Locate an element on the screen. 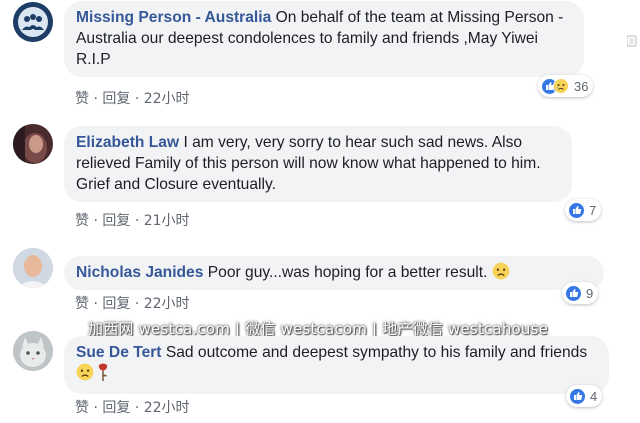 This screenshot has height=423, width=640. reaction-count: 9 is located at coordinates (590, 293).